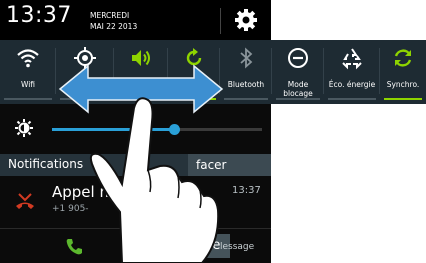  I want to click on tile-sync: Synchro., so click(403, 72).